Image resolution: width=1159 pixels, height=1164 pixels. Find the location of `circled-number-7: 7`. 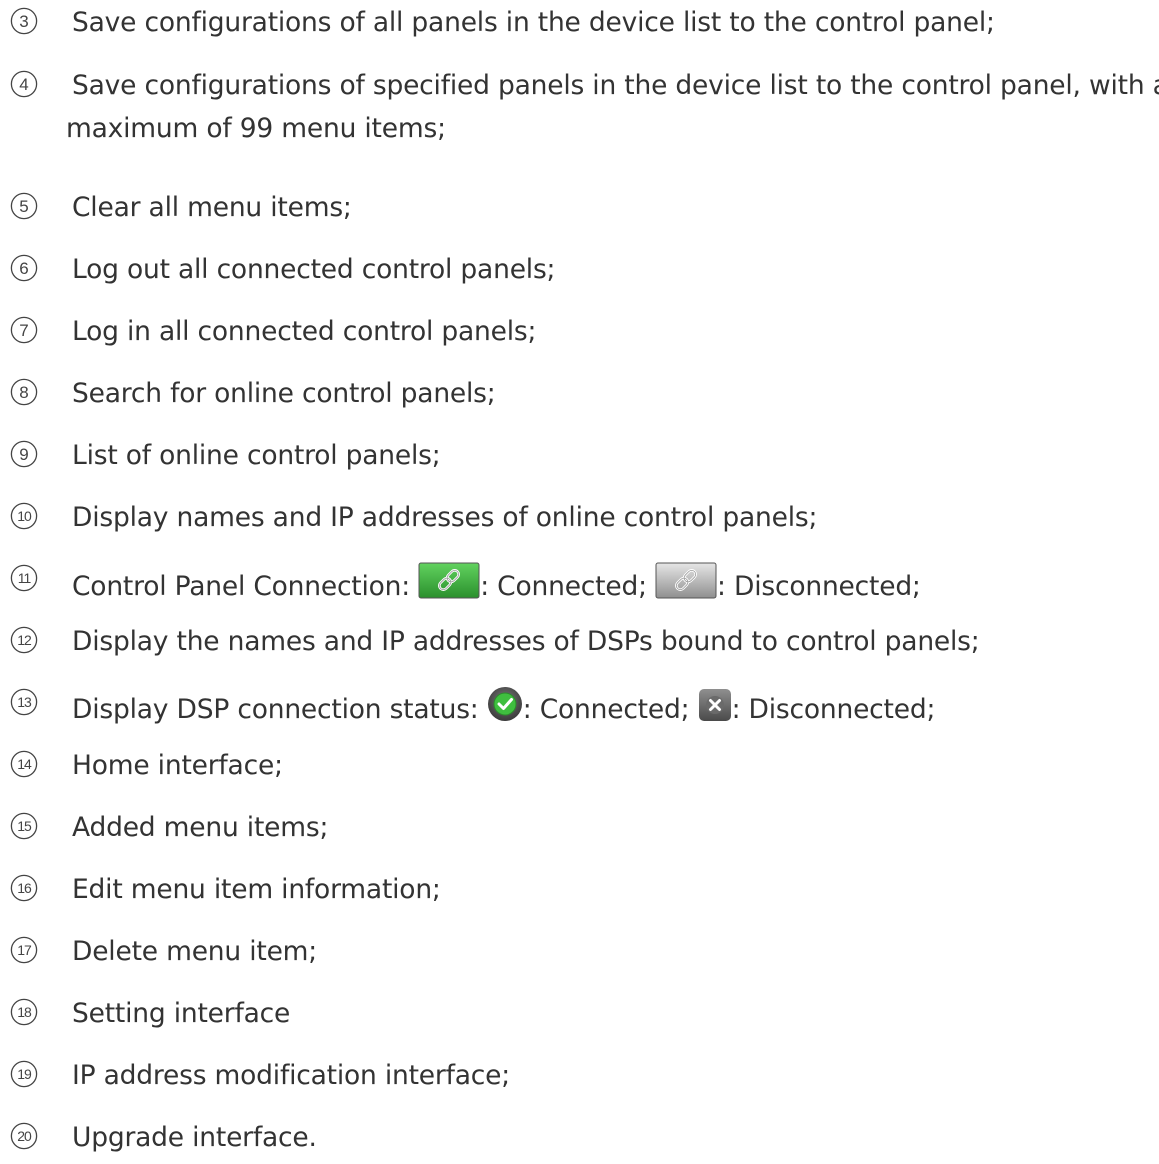

circled-number-7: 7 is located at coordinates (24, 330).